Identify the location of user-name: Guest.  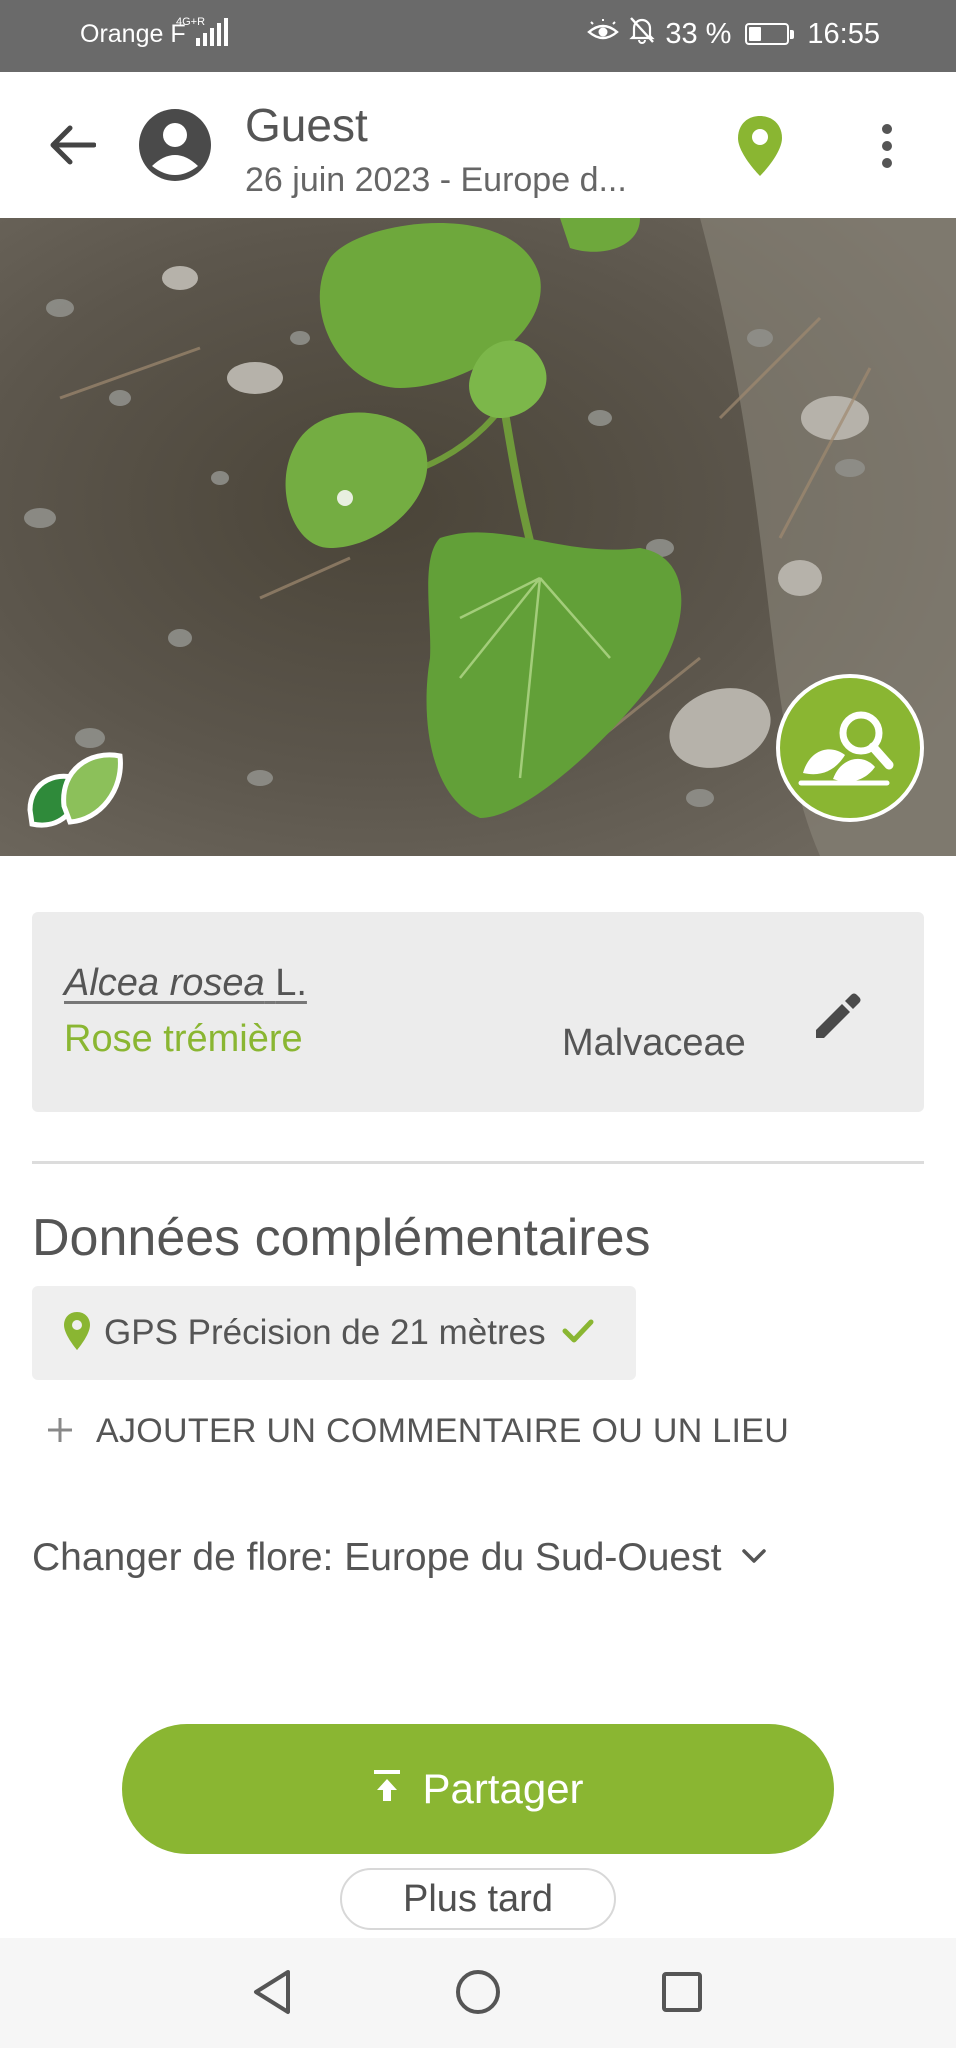
(306, 125).